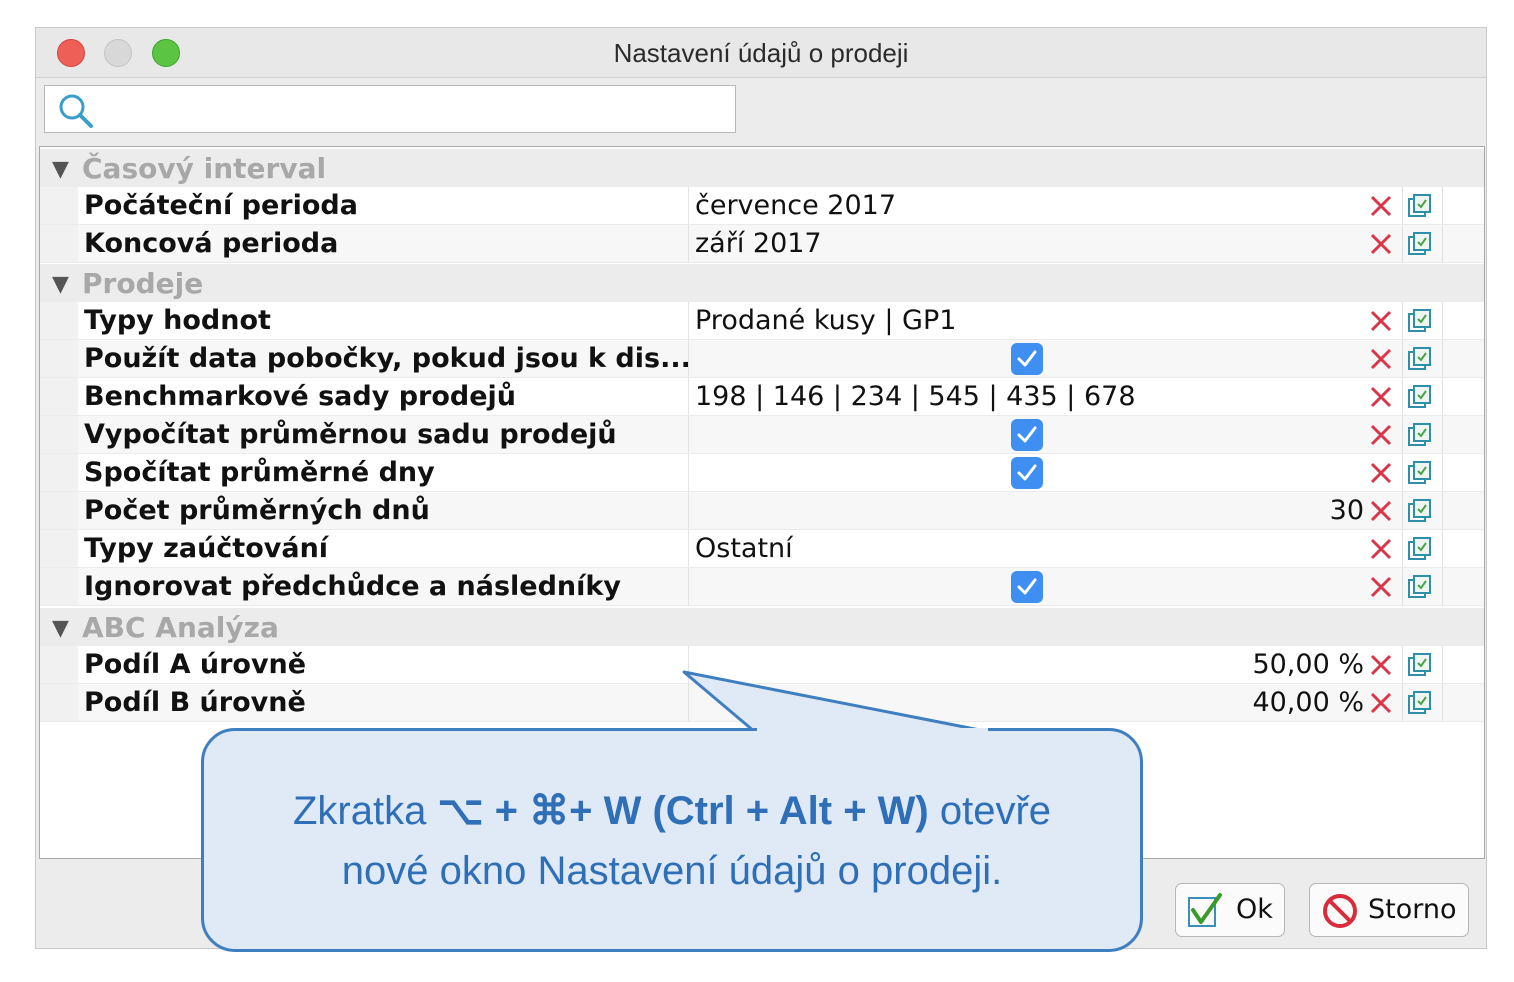  What do you see at coordinates (1028, 549) in the screenshot?
I see `row-value: Ostatní` at bounding box center [1028, 549].